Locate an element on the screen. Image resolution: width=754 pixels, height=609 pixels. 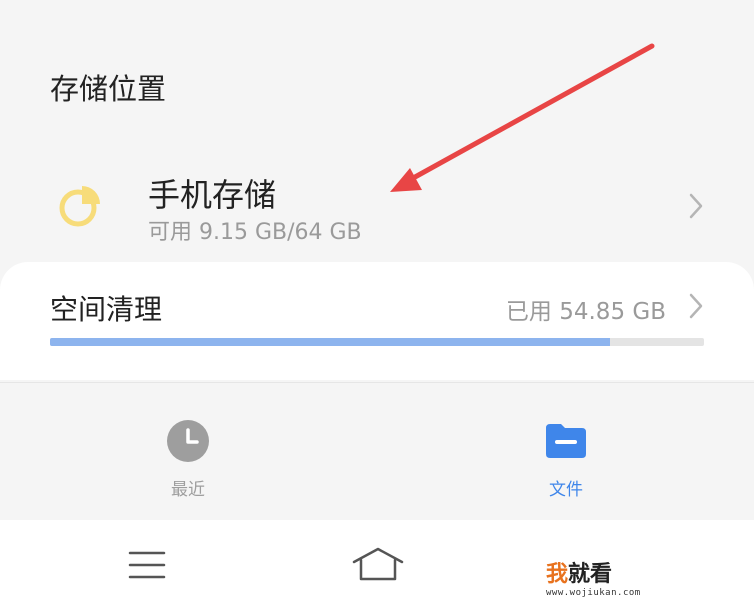
home-icon is located at coordinates (378, 564).